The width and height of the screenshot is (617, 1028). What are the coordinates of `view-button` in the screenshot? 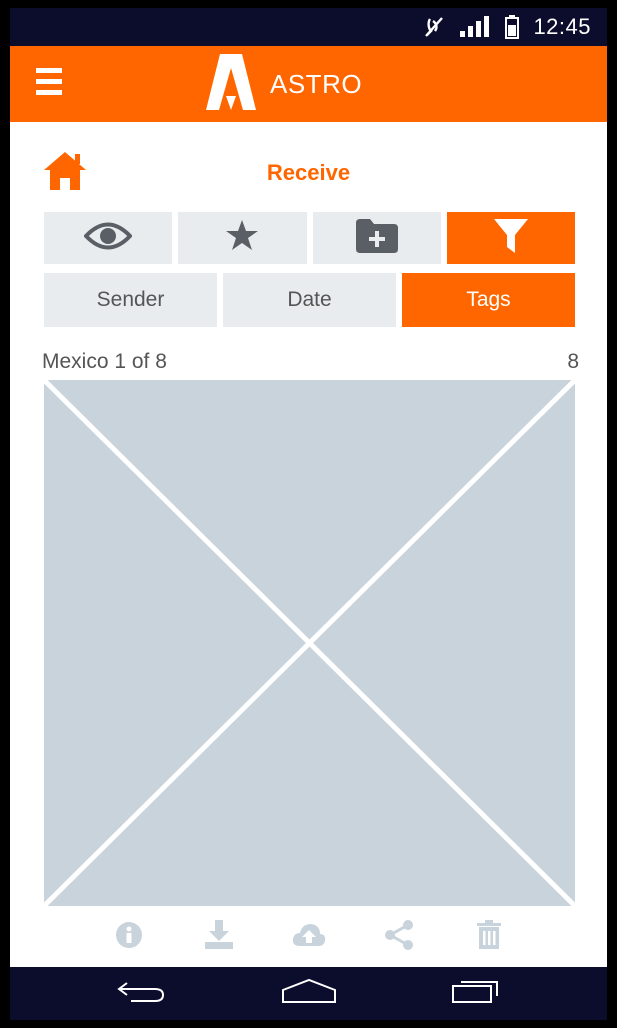 It's located at (108, 238).